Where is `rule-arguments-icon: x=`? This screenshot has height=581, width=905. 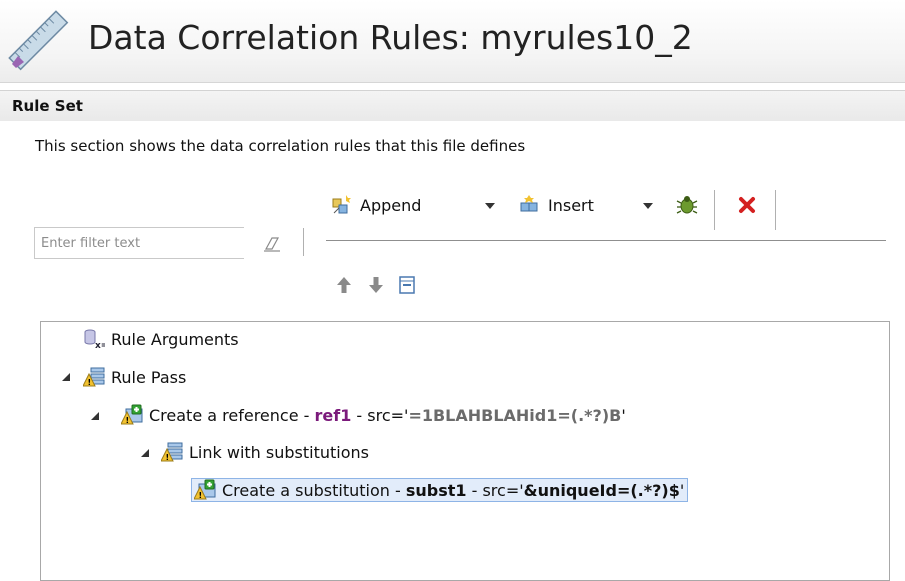
rule-arguments-icon: x= is located at coordinates (94, 339).